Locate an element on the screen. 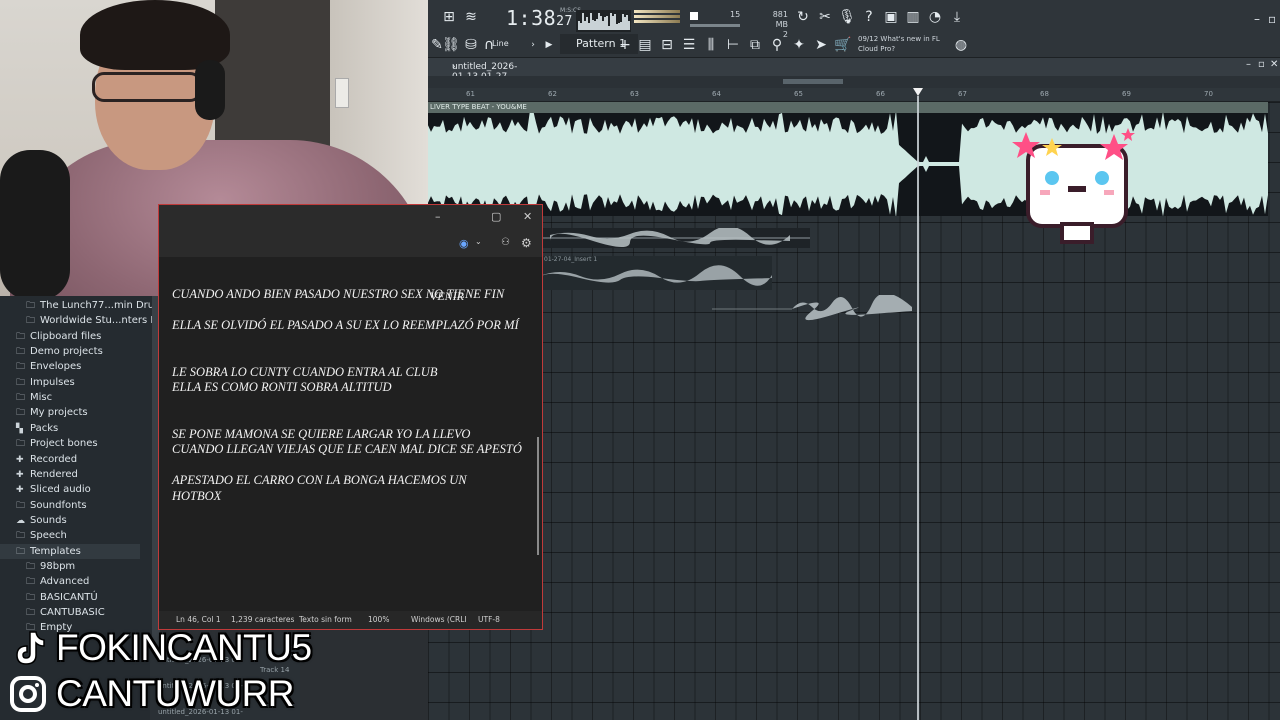 The width and height of the screenshot is (1280, 720). minimize-icon: – is located at coordinates (1257, 19).